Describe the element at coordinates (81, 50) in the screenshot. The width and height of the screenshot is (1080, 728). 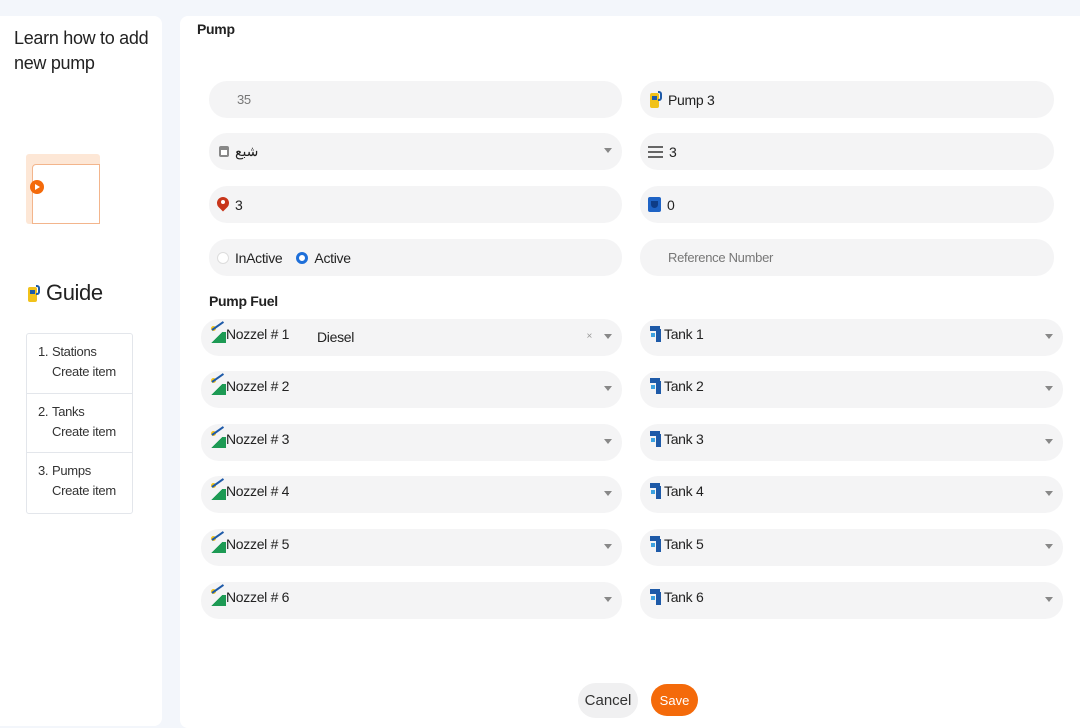
I see `learn-title: Learn how to add new pump` at that location.